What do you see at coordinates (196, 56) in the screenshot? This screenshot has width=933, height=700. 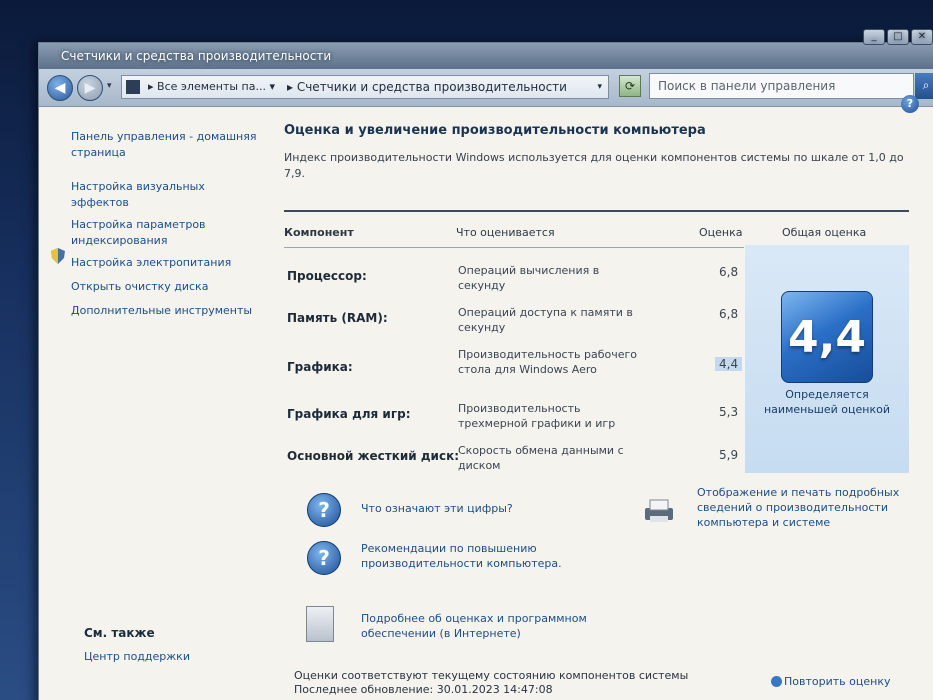 I see `window-title: Счетчики и средства производительности` at bounding box center [196, 56].